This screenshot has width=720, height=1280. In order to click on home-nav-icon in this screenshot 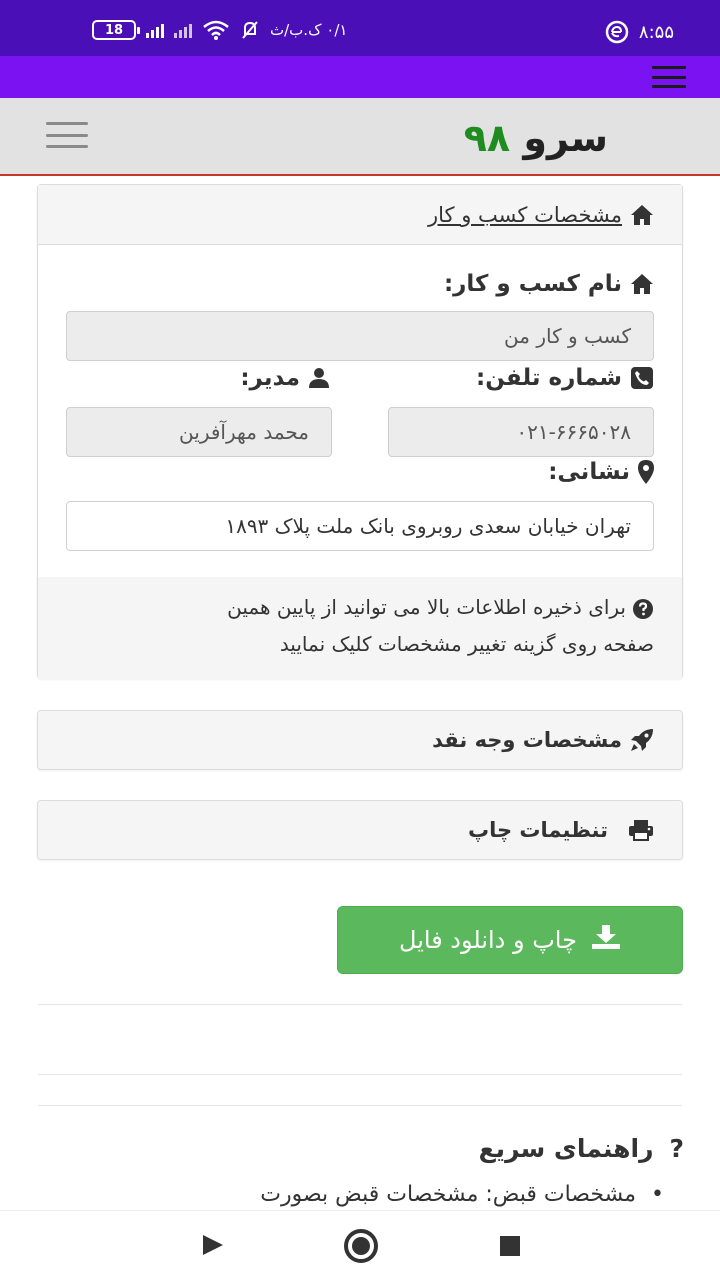, I will do `click(361, 1246)`.